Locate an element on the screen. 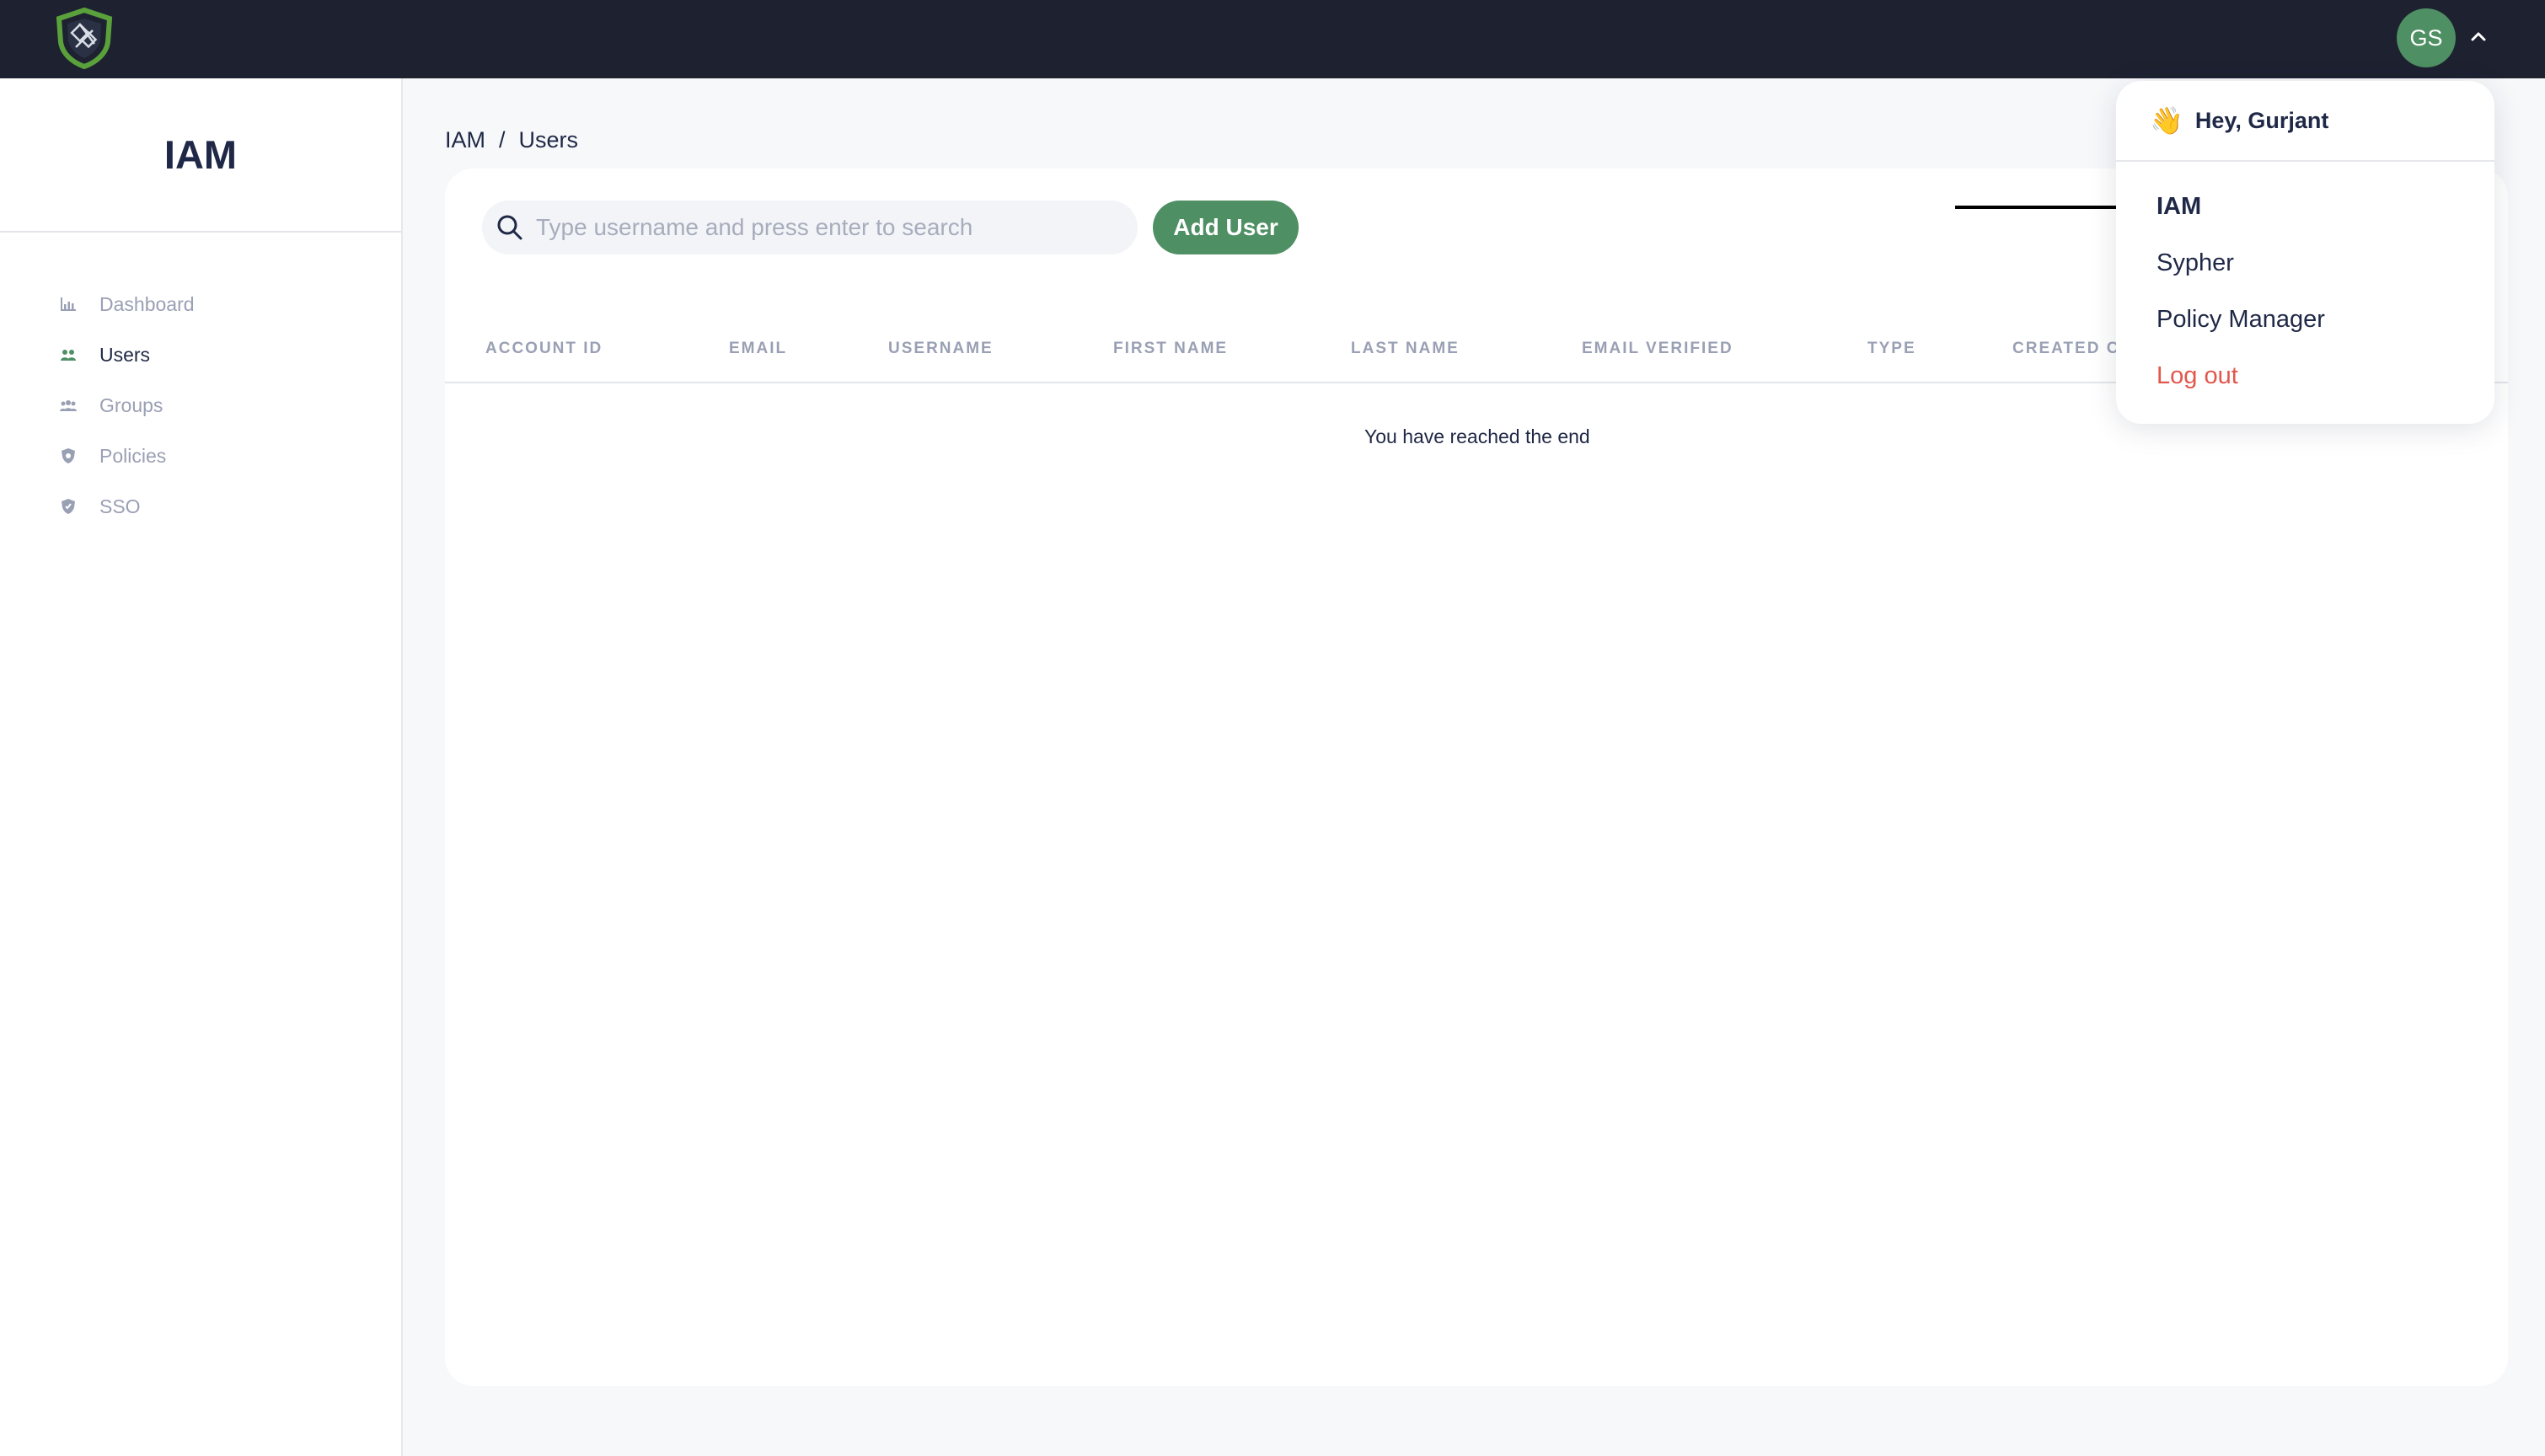 The height and width of the screenshot is (1456, 2545). sidebar-item-label: Policies is located at coordinates (133, 455).